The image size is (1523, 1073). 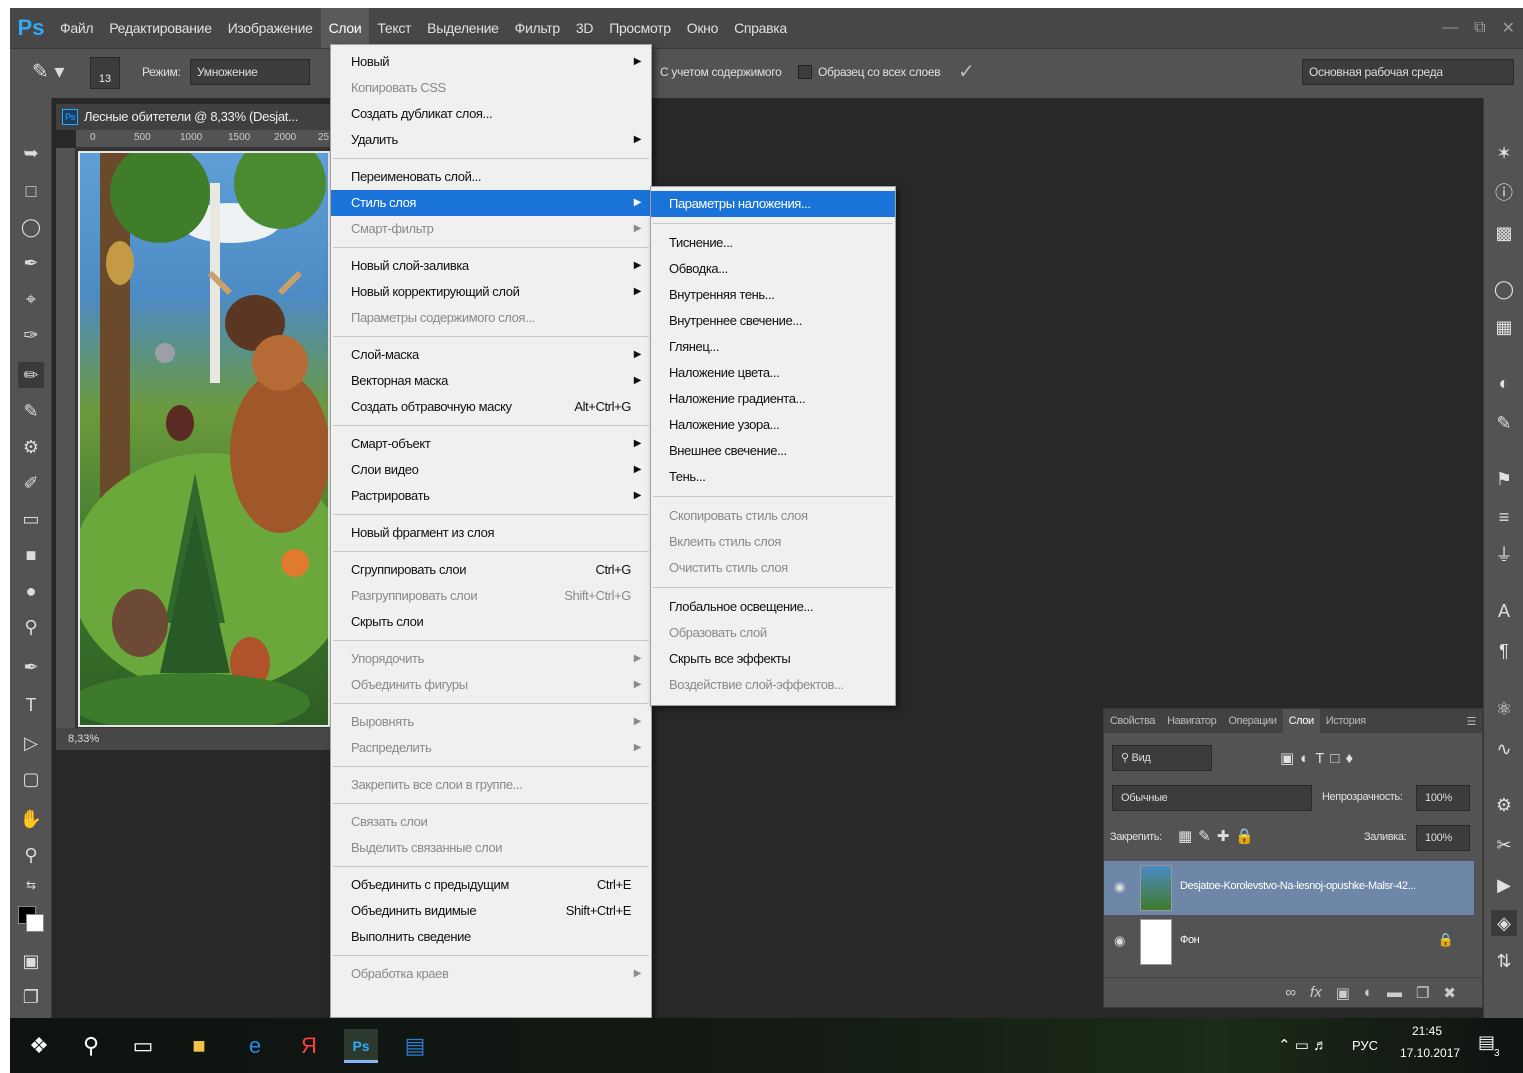 What do you see at coordinates (31, 591) in the screenshot?
I see `blur-tool-icon: ●` at bounding box center [31, 591].